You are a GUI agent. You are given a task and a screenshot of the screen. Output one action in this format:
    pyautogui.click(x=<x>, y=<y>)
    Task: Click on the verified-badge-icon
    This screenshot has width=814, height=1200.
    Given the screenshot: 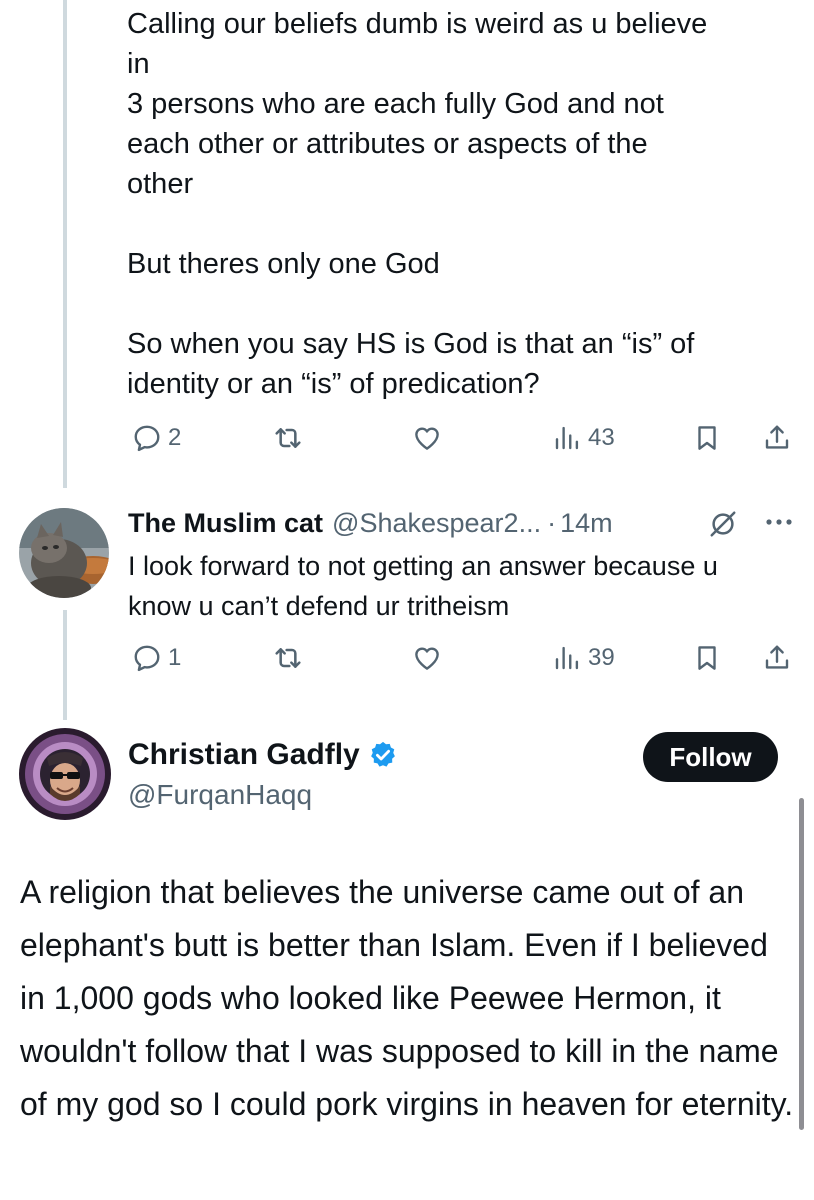 What is the action you would take?
    pyautogui.click(x=382, y=754)
    